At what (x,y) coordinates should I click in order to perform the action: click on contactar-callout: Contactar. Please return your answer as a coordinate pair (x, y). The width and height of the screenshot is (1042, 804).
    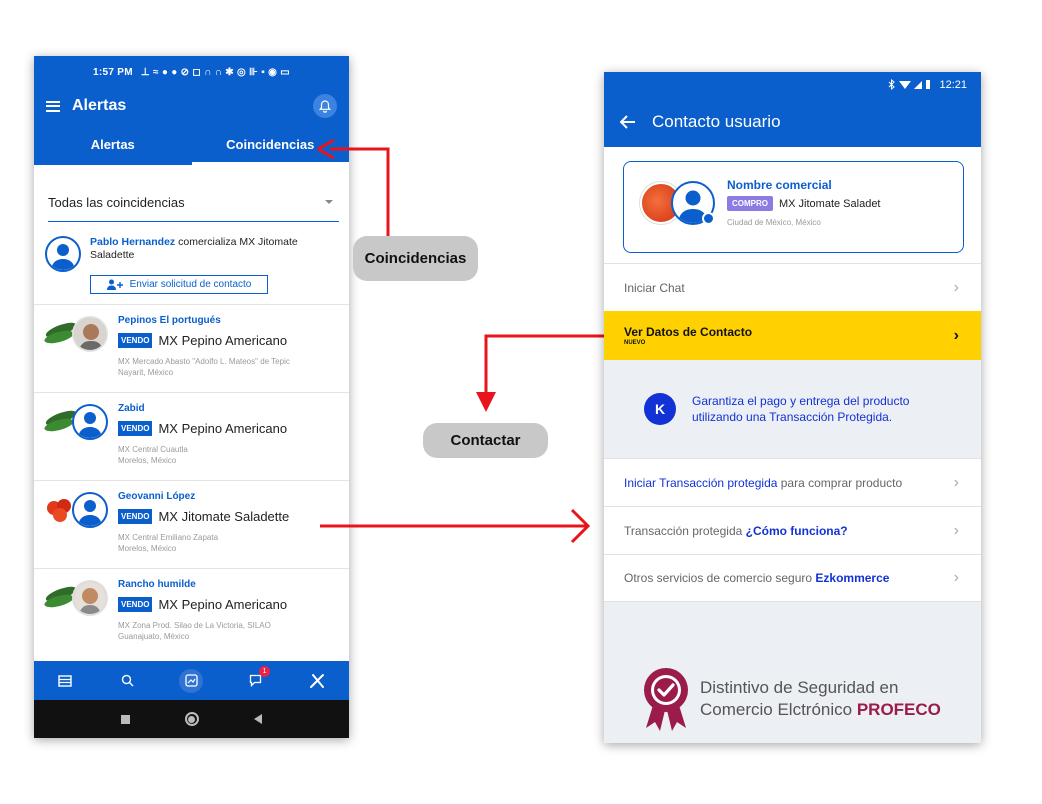
    Looking at the image, I should click on (485, 440).